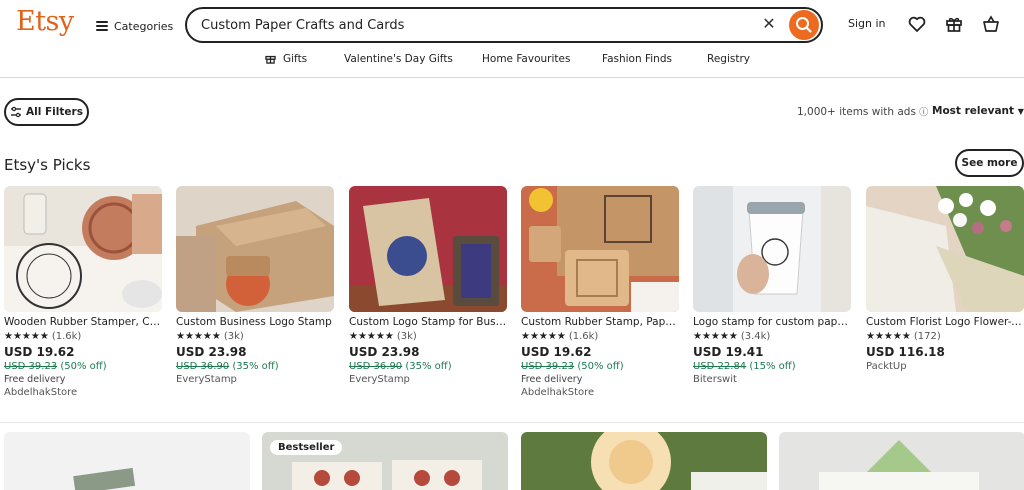  I want to click on rating: ★★★★★ (3.4k), so click(772, 336).